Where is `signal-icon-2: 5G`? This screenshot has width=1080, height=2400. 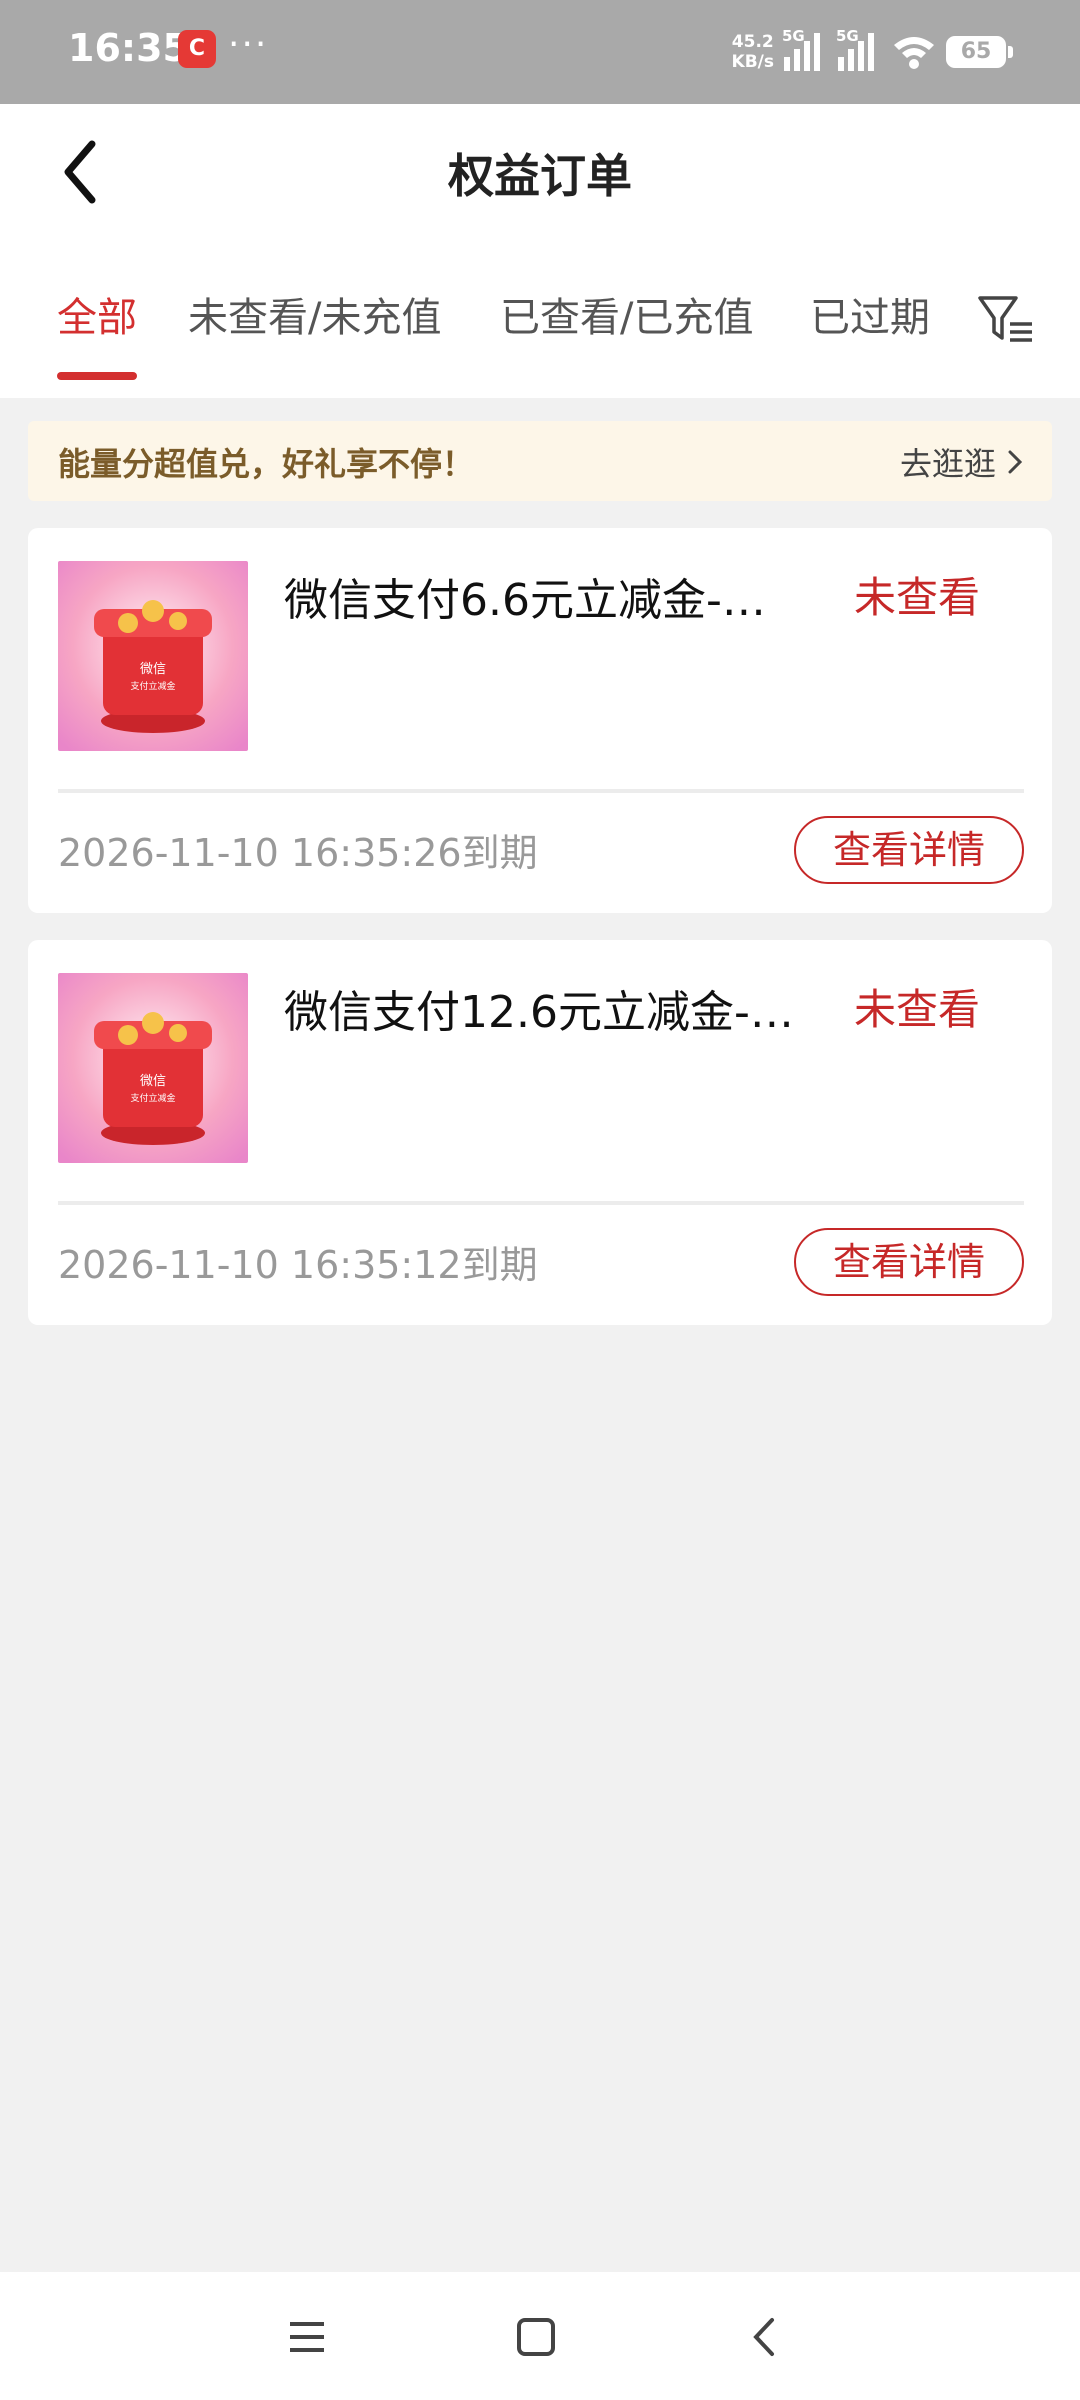 signal-icon-2: 5G is located at coordinates (859, 49).